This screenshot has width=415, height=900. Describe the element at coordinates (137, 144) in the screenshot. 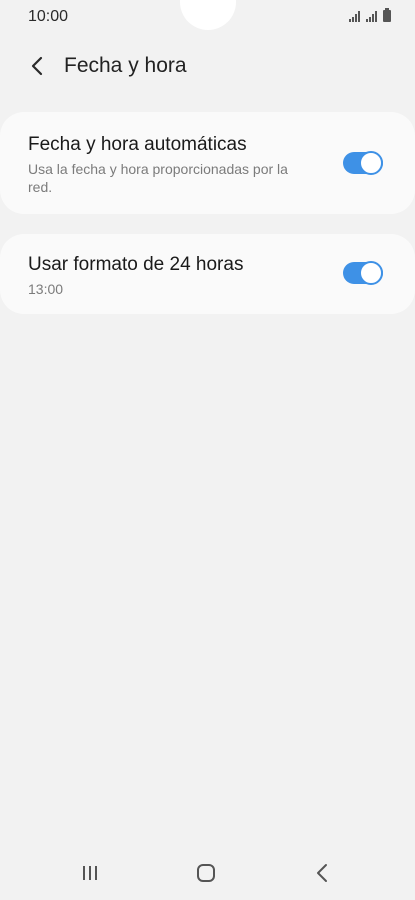

I see `setting-title: Fecha y hora automáticas` at that location.